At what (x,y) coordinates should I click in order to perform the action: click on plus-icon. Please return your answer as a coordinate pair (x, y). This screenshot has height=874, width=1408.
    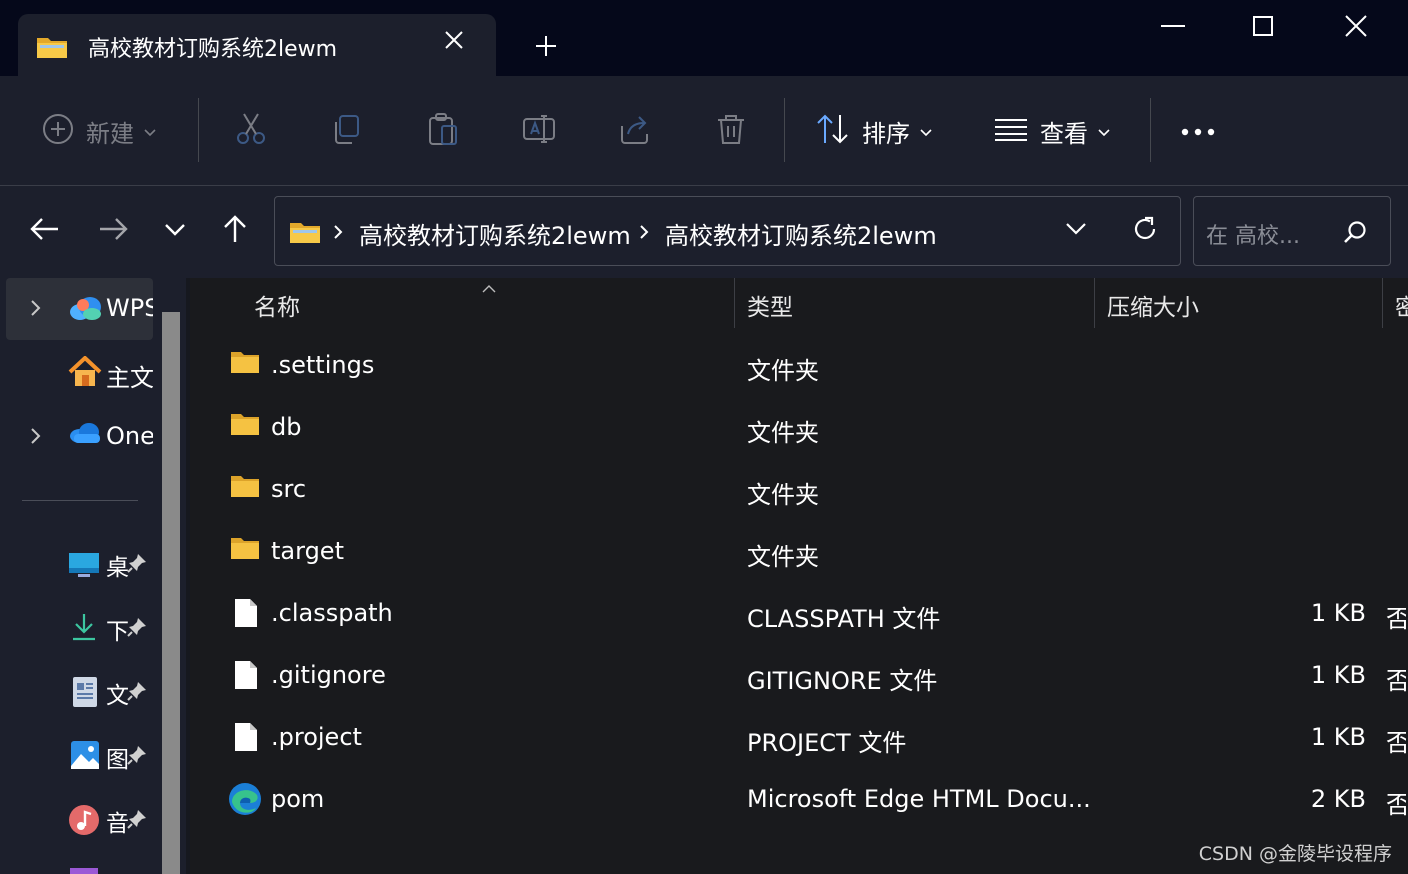
    Looking at the image, I should click on (546, 46).